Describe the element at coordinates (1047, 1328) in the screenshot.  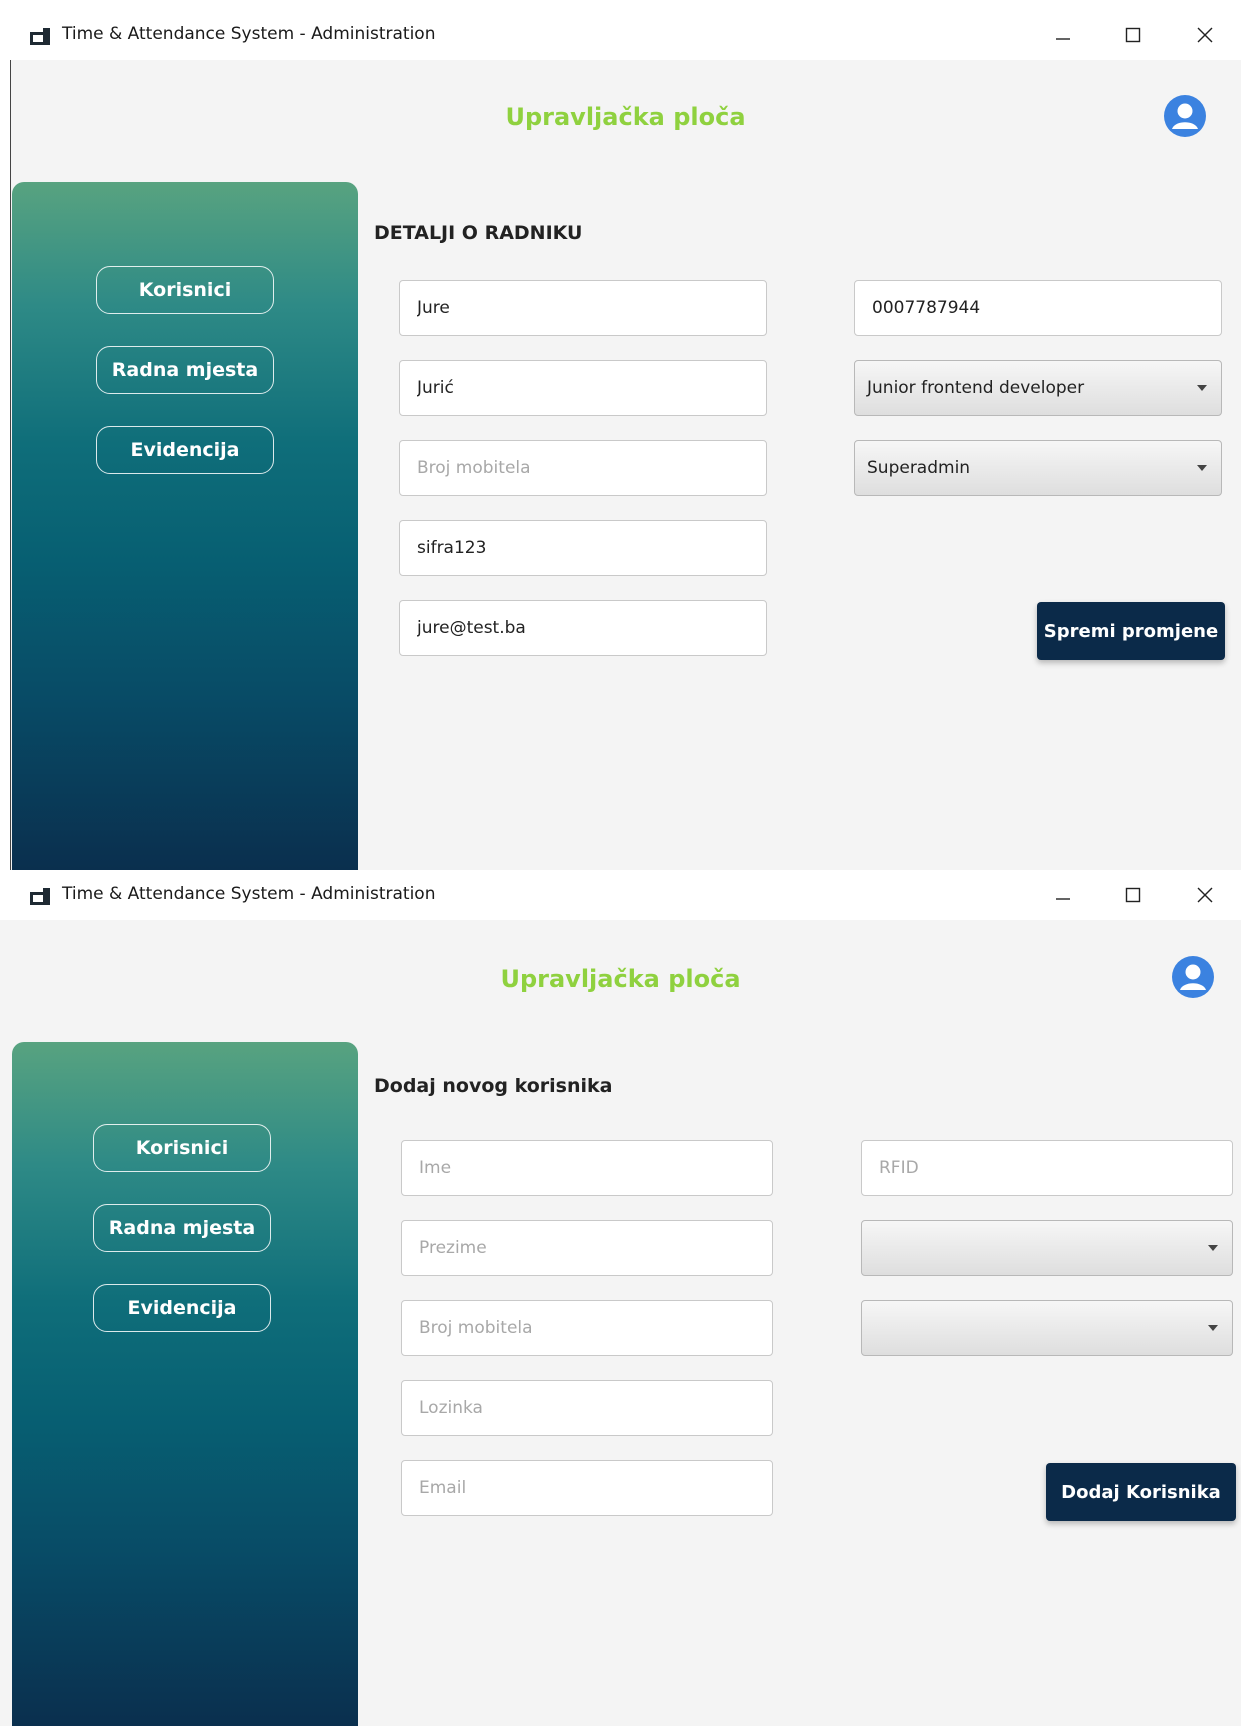
I see `role-select` at that location.